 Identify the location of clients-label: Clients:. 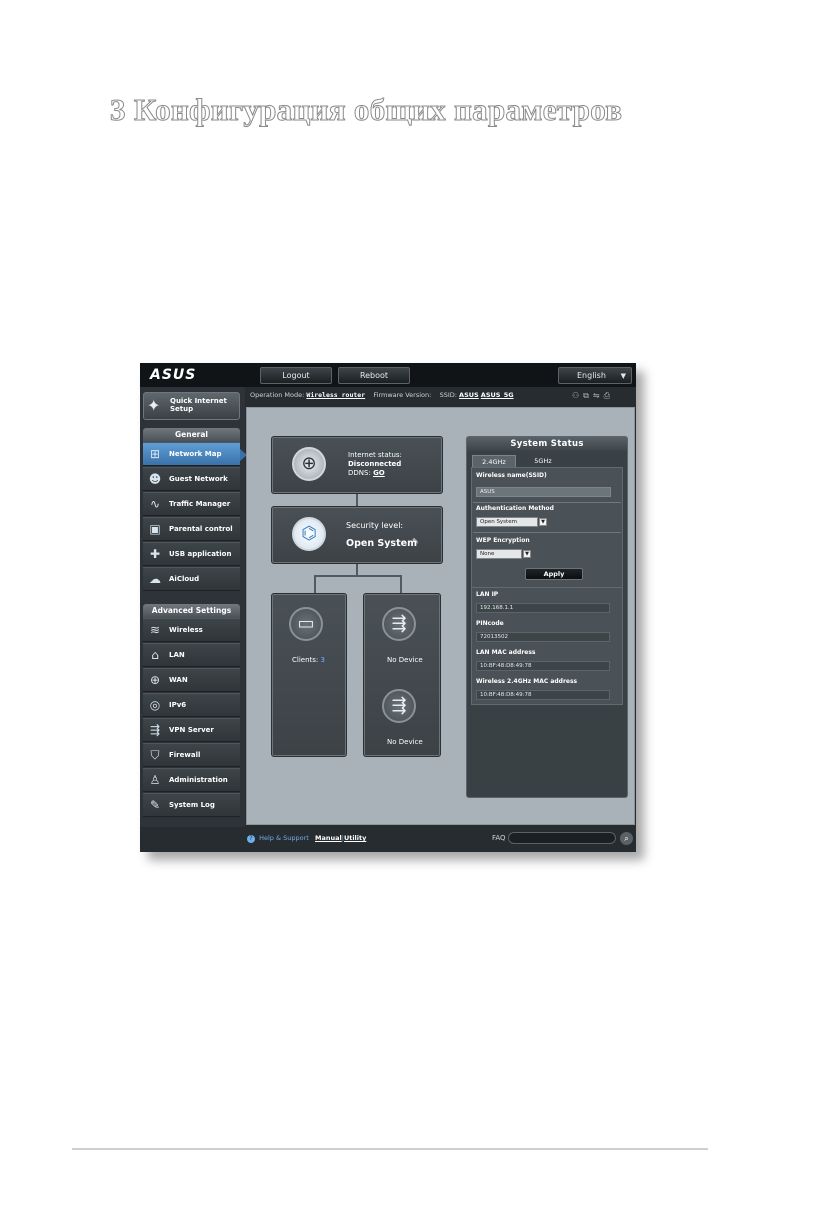
(305, 660).